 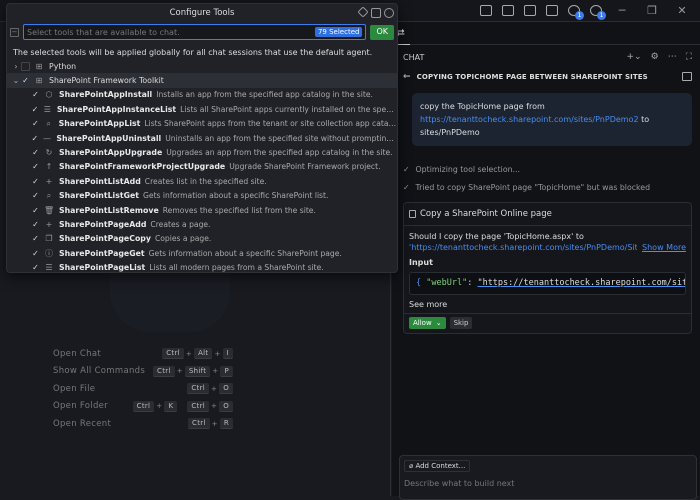 I want to click on tool-group-row: › ⊞ Python, so click(x=202, y=66).